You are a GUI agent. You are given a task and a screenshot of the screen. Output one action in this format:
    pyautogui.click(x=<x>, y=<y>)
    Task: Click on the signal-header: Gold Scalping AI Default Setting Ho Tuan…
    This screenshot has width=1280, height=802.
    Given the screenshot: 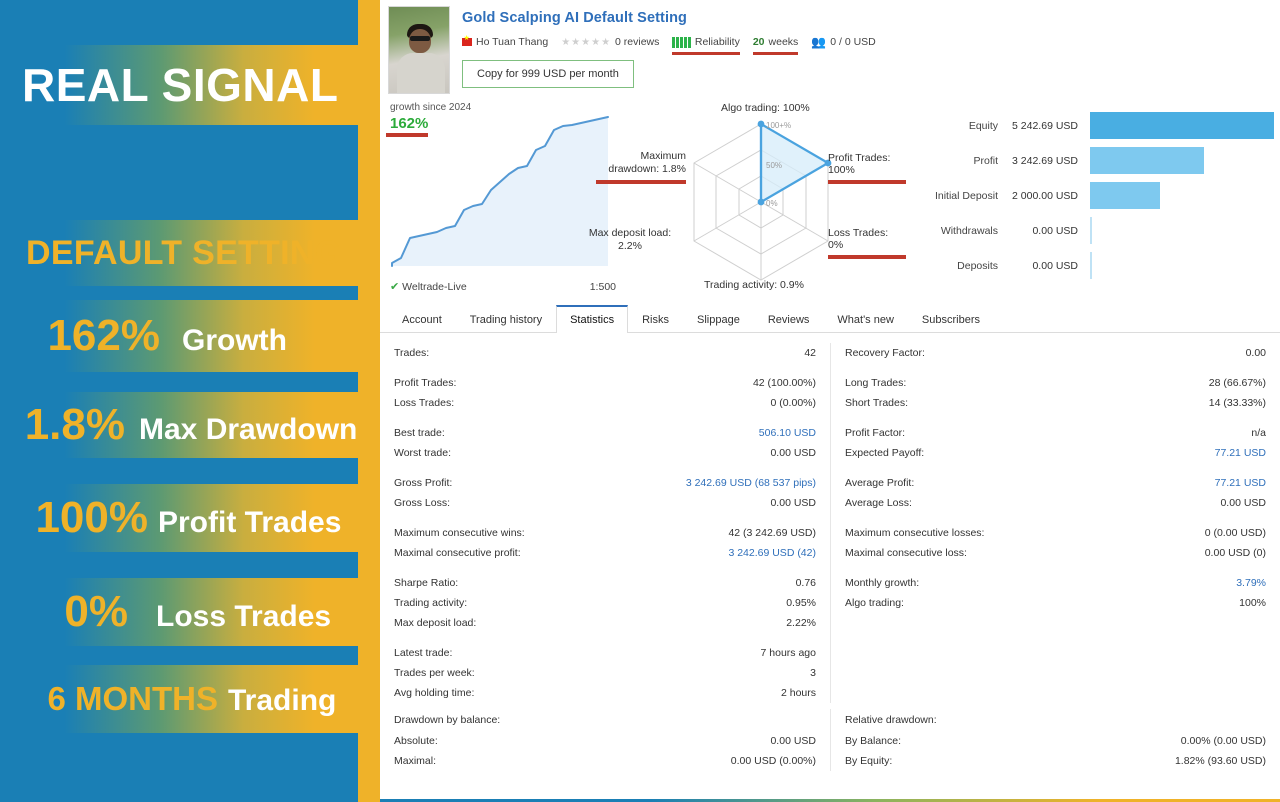 What is the action you would take?
    pyautogui.click(x=830, y=47)
    